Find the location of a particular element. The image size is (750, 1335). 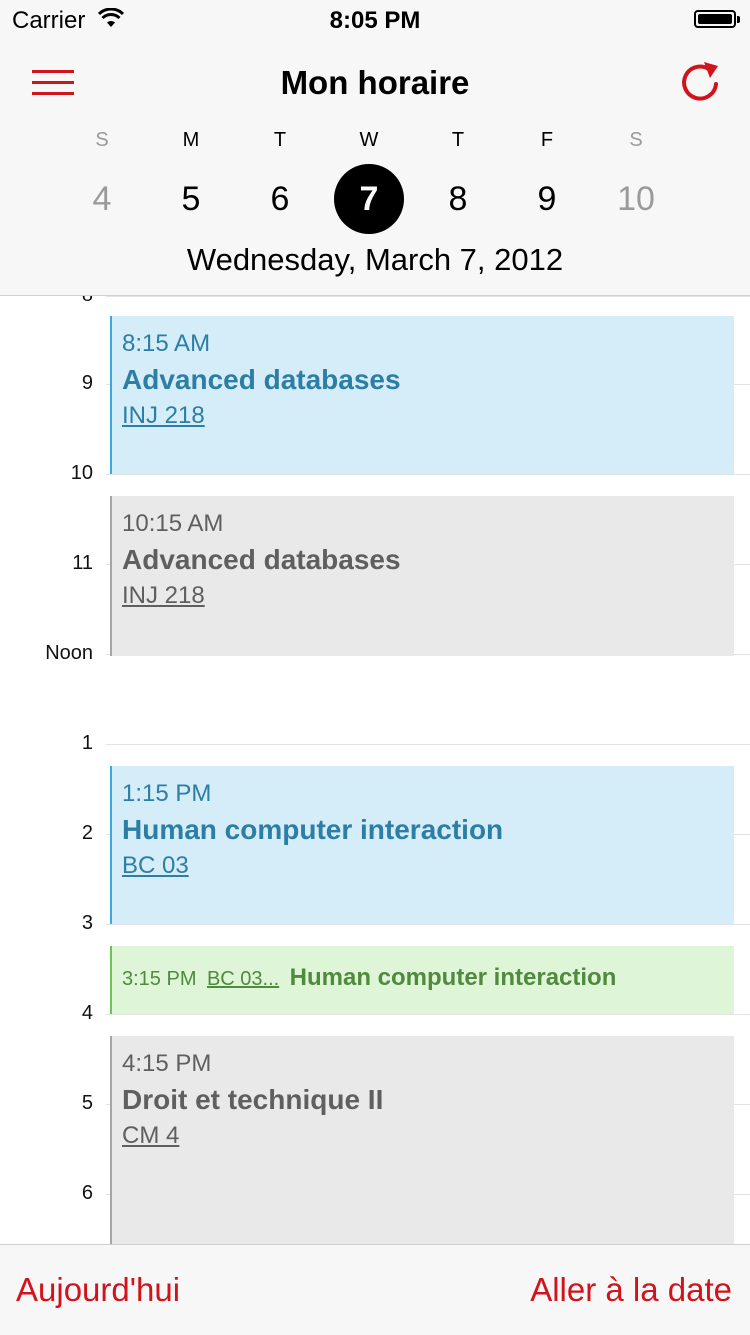

status-bar: Carrier 8:05 PM is located at coordinates (375, 20).